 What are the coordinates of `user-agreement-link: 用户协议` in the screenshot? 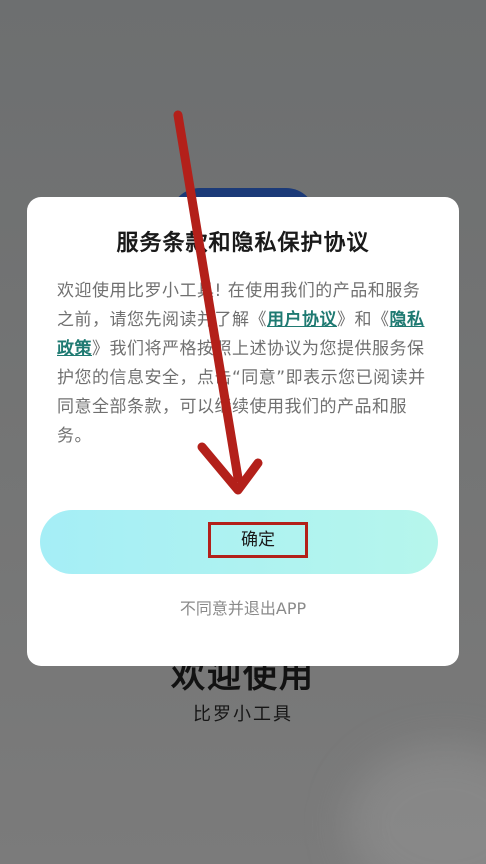 It's located at (302, 320).